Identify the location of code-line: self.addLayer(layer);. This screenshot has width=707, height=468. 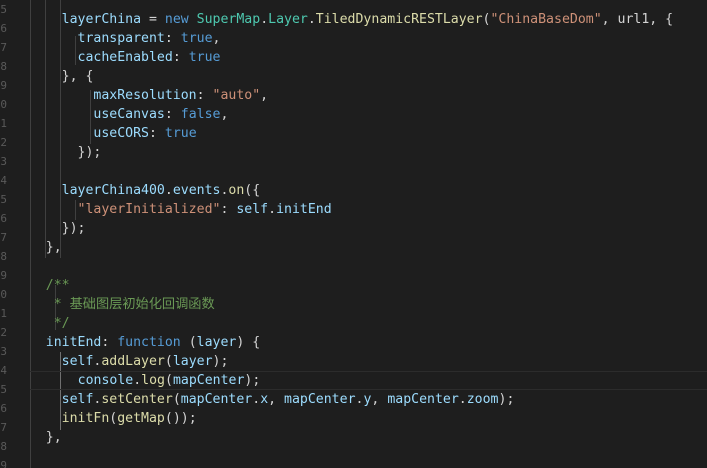
(360, 361).